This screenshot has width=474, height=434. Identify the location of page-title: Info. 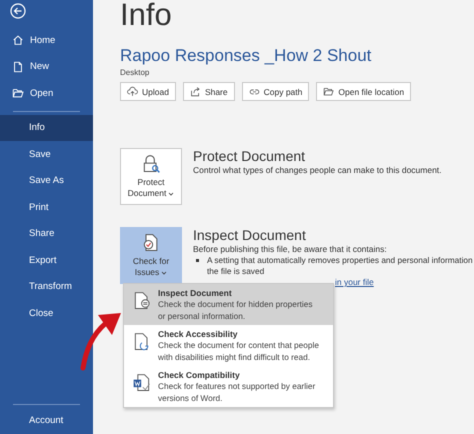
(146, 15).